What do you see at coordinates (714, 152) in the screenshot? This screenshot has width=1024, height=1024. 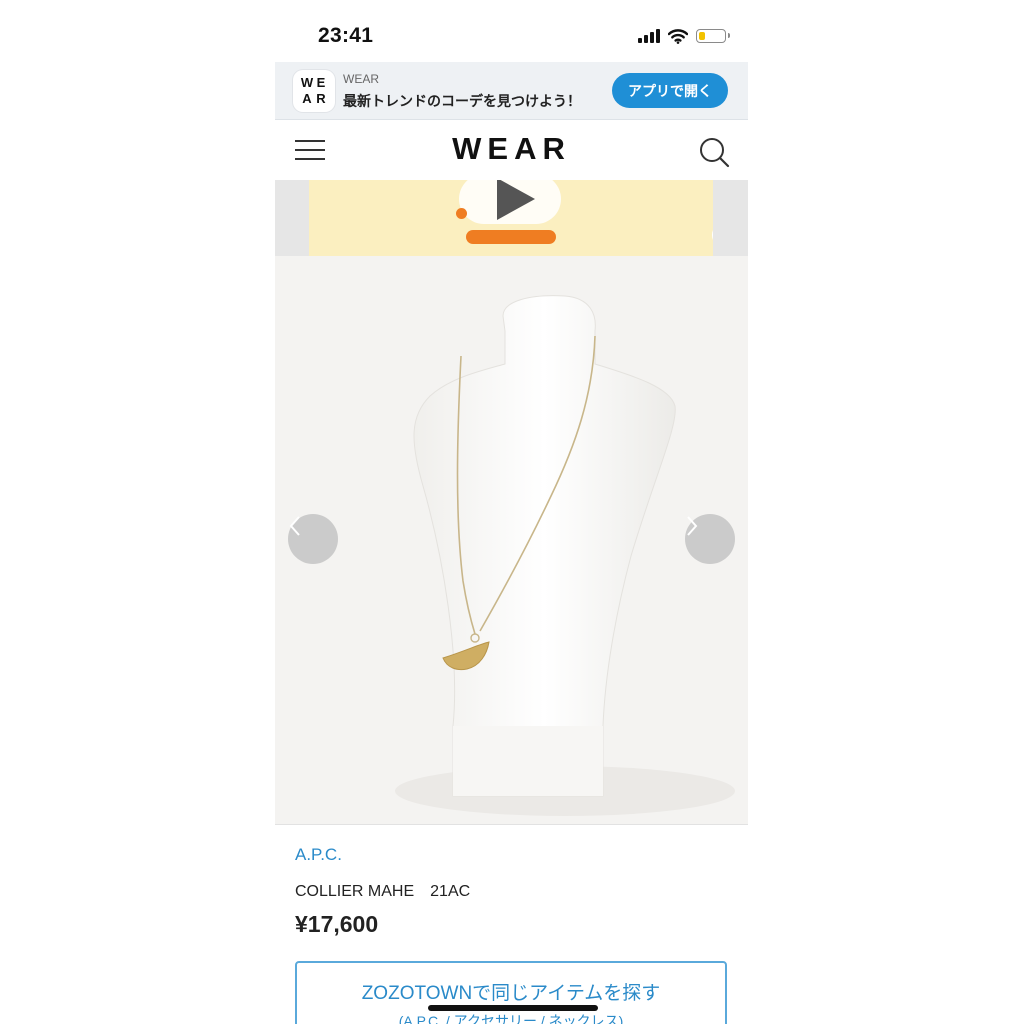 I see `search-icon` at bounding box center [714, 152].